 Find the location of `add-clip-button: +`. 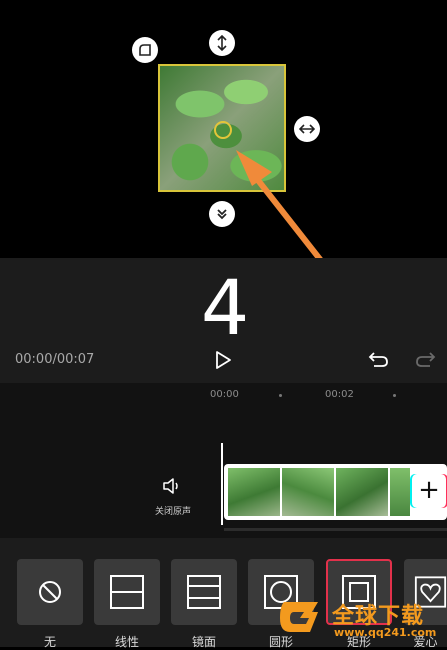

add-clip-button: + is located at coordinates (429, 491).